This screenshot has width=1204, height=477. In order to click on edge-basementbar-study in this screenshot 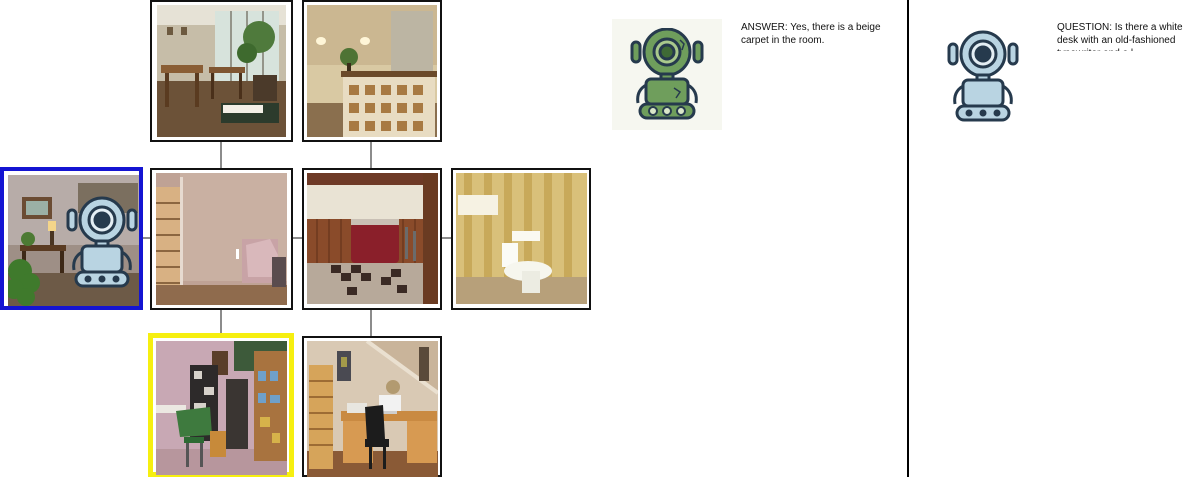, I will do `click(371, 322)`.